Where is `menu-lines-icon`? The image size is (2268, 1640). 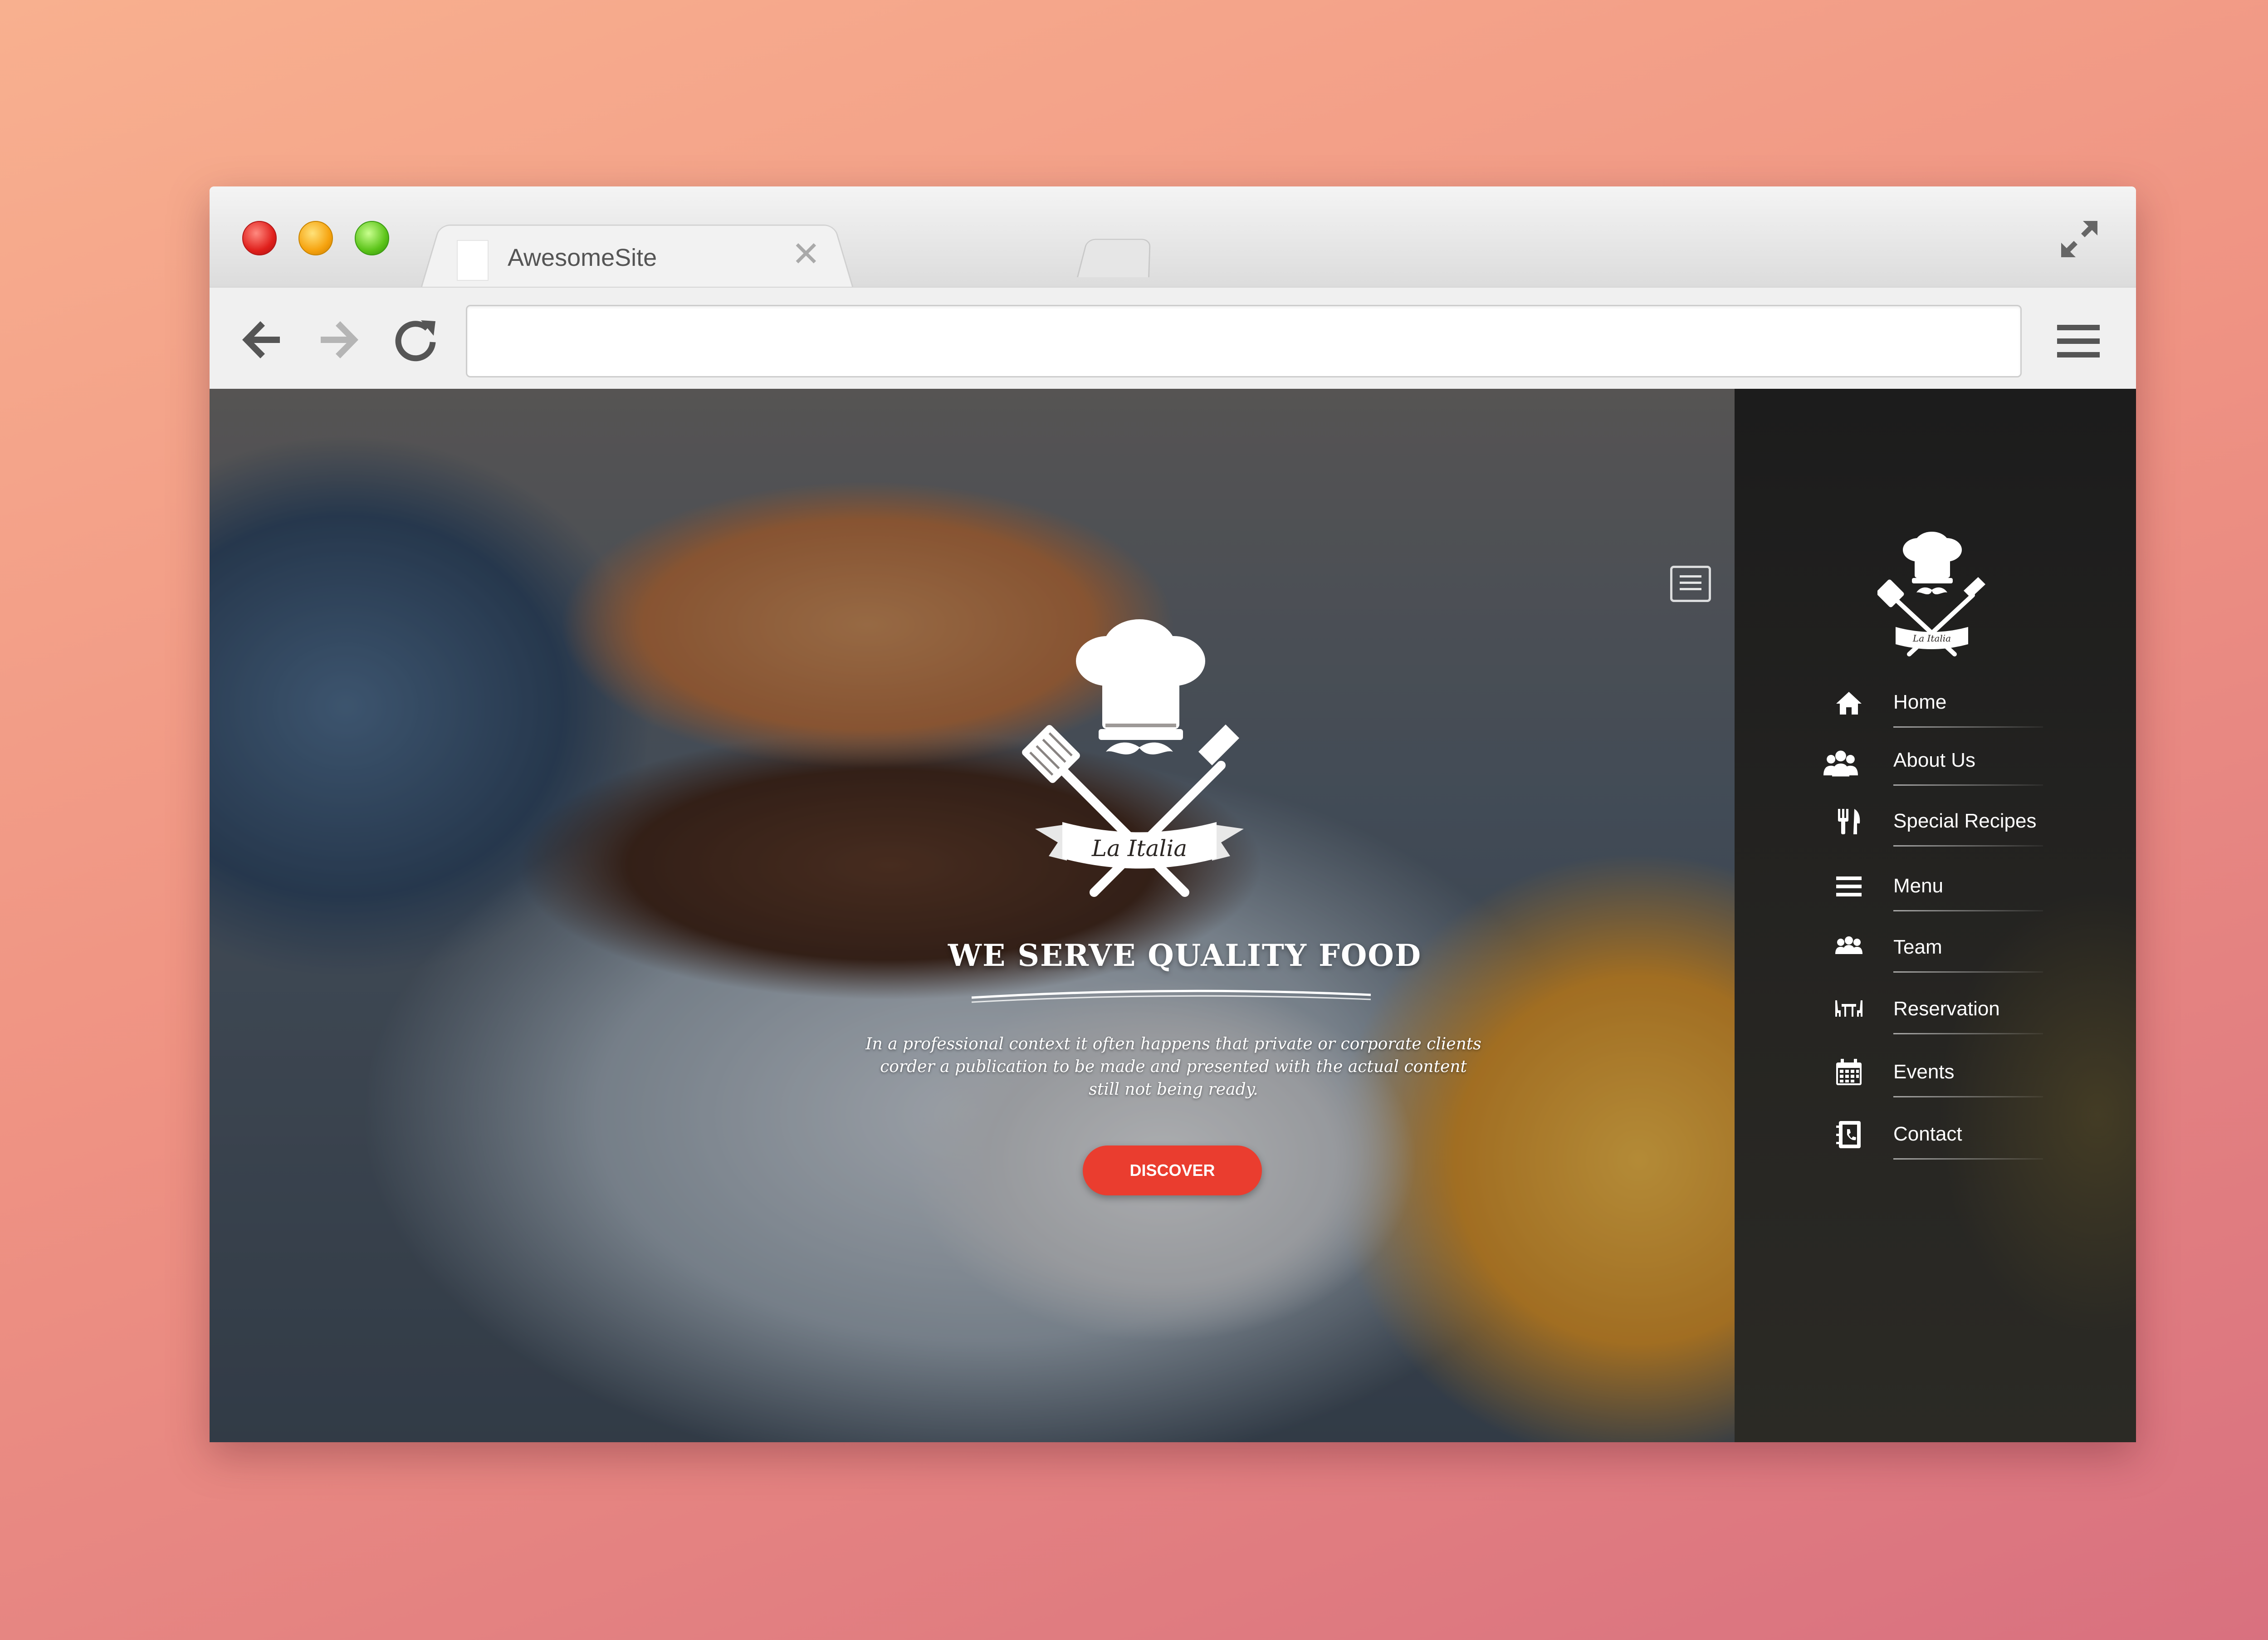
menu-lines-icon is located at coordinates (1849, 886).